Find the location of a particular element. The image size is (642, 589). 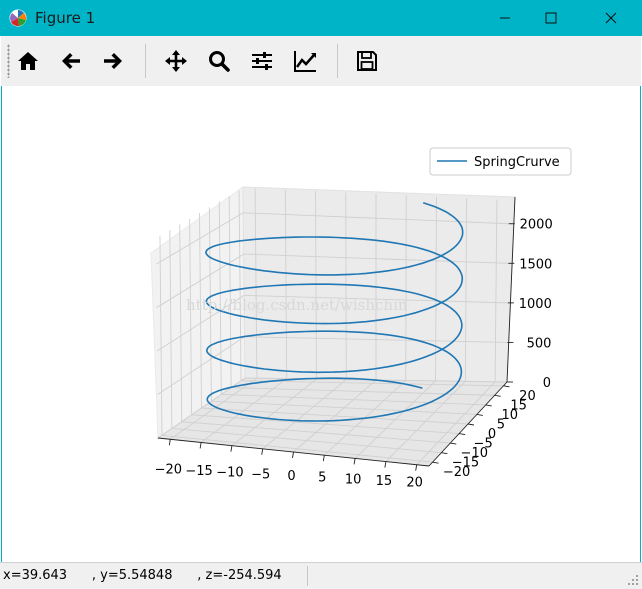

x-tick-label: 0 is located at coordinates (291, 476).